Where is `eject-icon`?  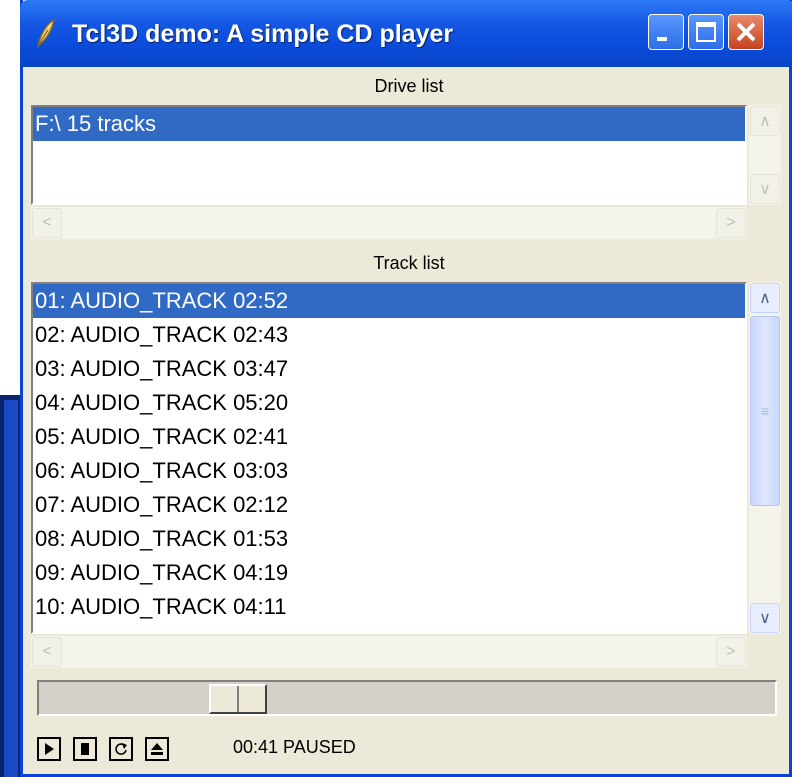
eject-icon is located at coordinates (157, 749).